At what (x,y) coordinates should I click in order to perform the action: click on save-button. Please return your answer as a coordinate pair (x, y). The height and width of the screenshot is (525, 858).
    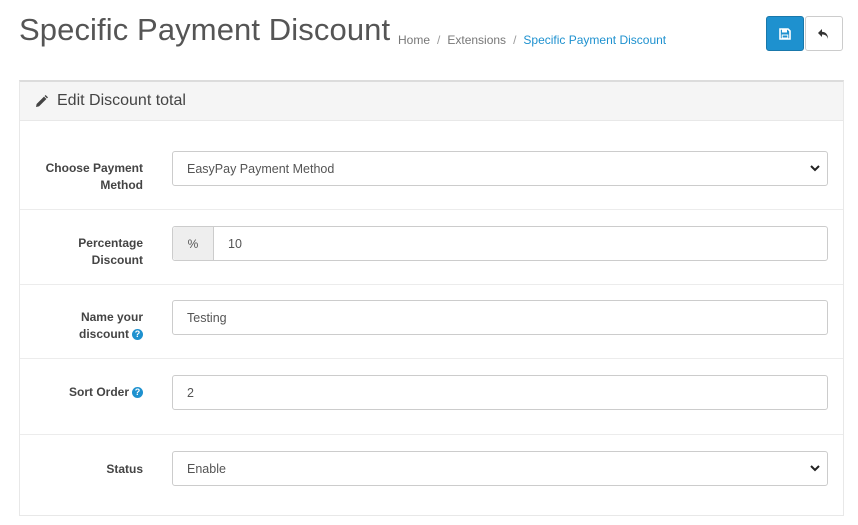
    Looking at the image, I should click on (785, 33).